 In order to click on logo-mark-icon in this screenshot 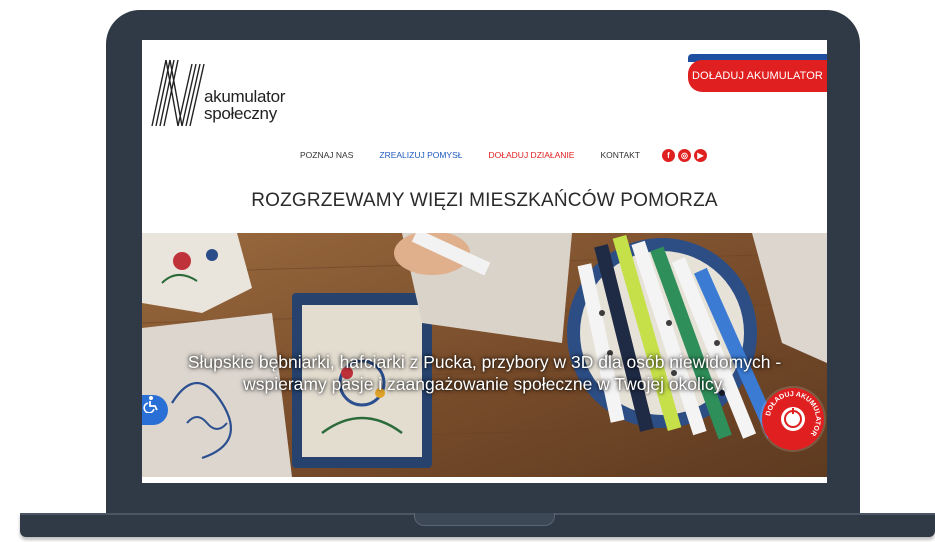, I will do `click(178, 93)`.